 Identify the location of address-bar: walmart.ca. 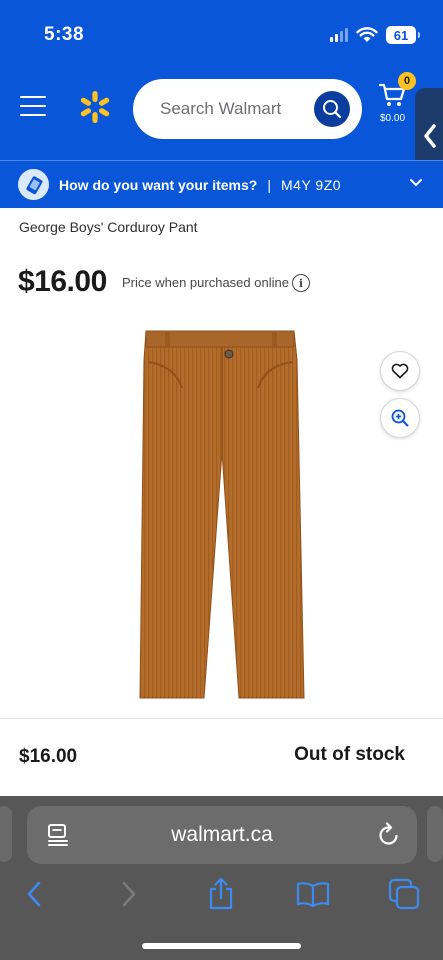
(222, 835).